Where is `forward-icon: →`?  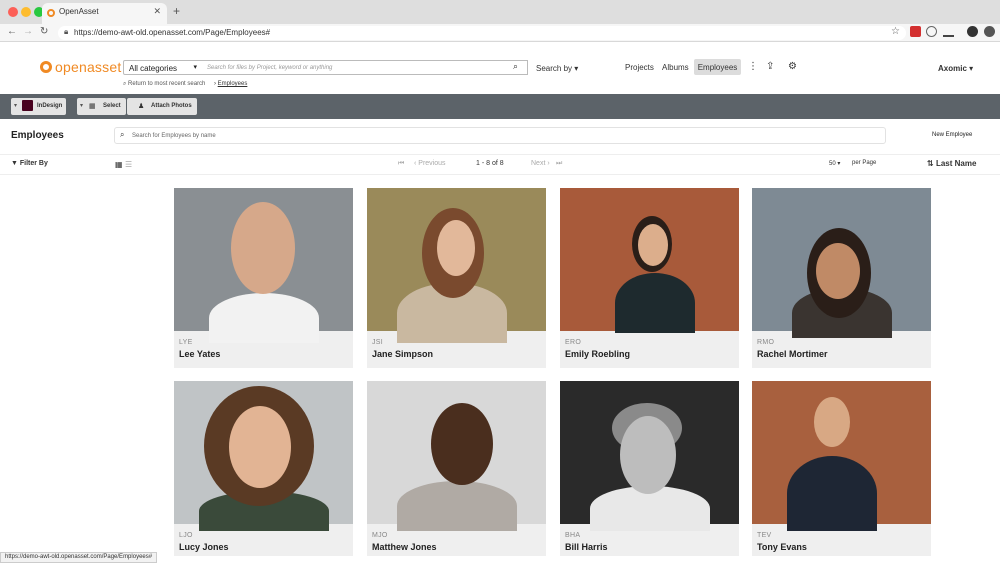 forward-icon: → is located at coordinates (28, 31).